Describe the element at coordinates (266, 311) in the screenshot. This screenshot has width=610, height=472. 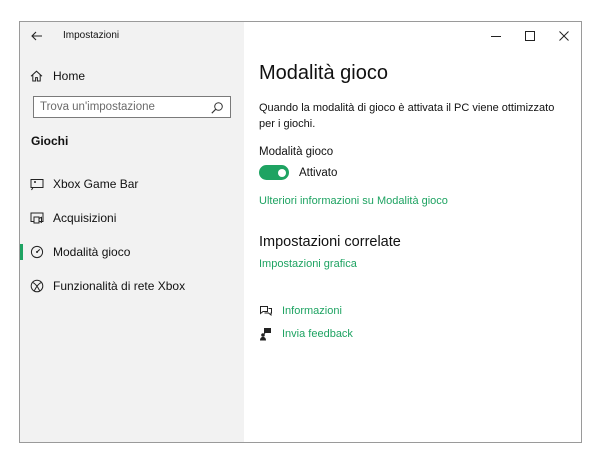
I see `get-help-icon` at that location.